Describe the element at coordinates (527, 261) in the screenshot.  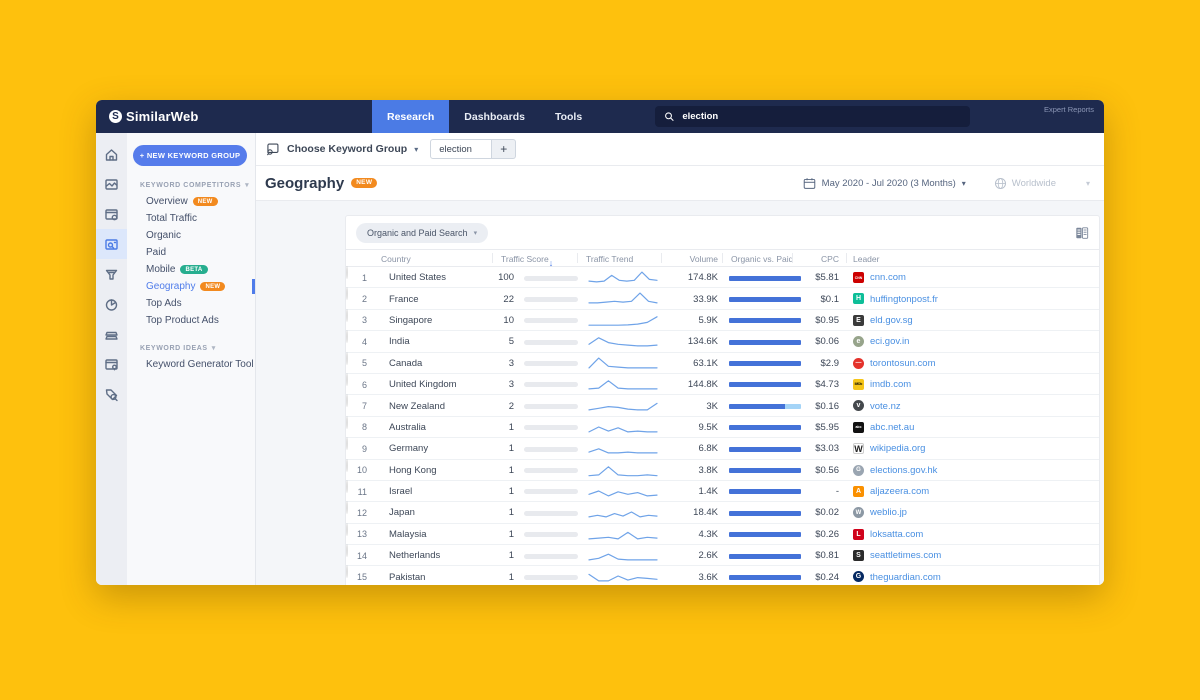
I see `col-traffic-score: Traffic Score ↓` at that location.